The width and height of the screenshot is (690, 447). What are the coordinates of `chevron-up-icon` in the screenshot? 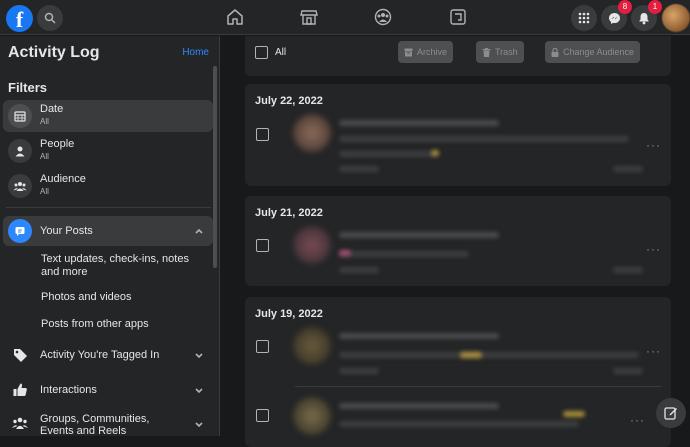 It's located at (199, 231).